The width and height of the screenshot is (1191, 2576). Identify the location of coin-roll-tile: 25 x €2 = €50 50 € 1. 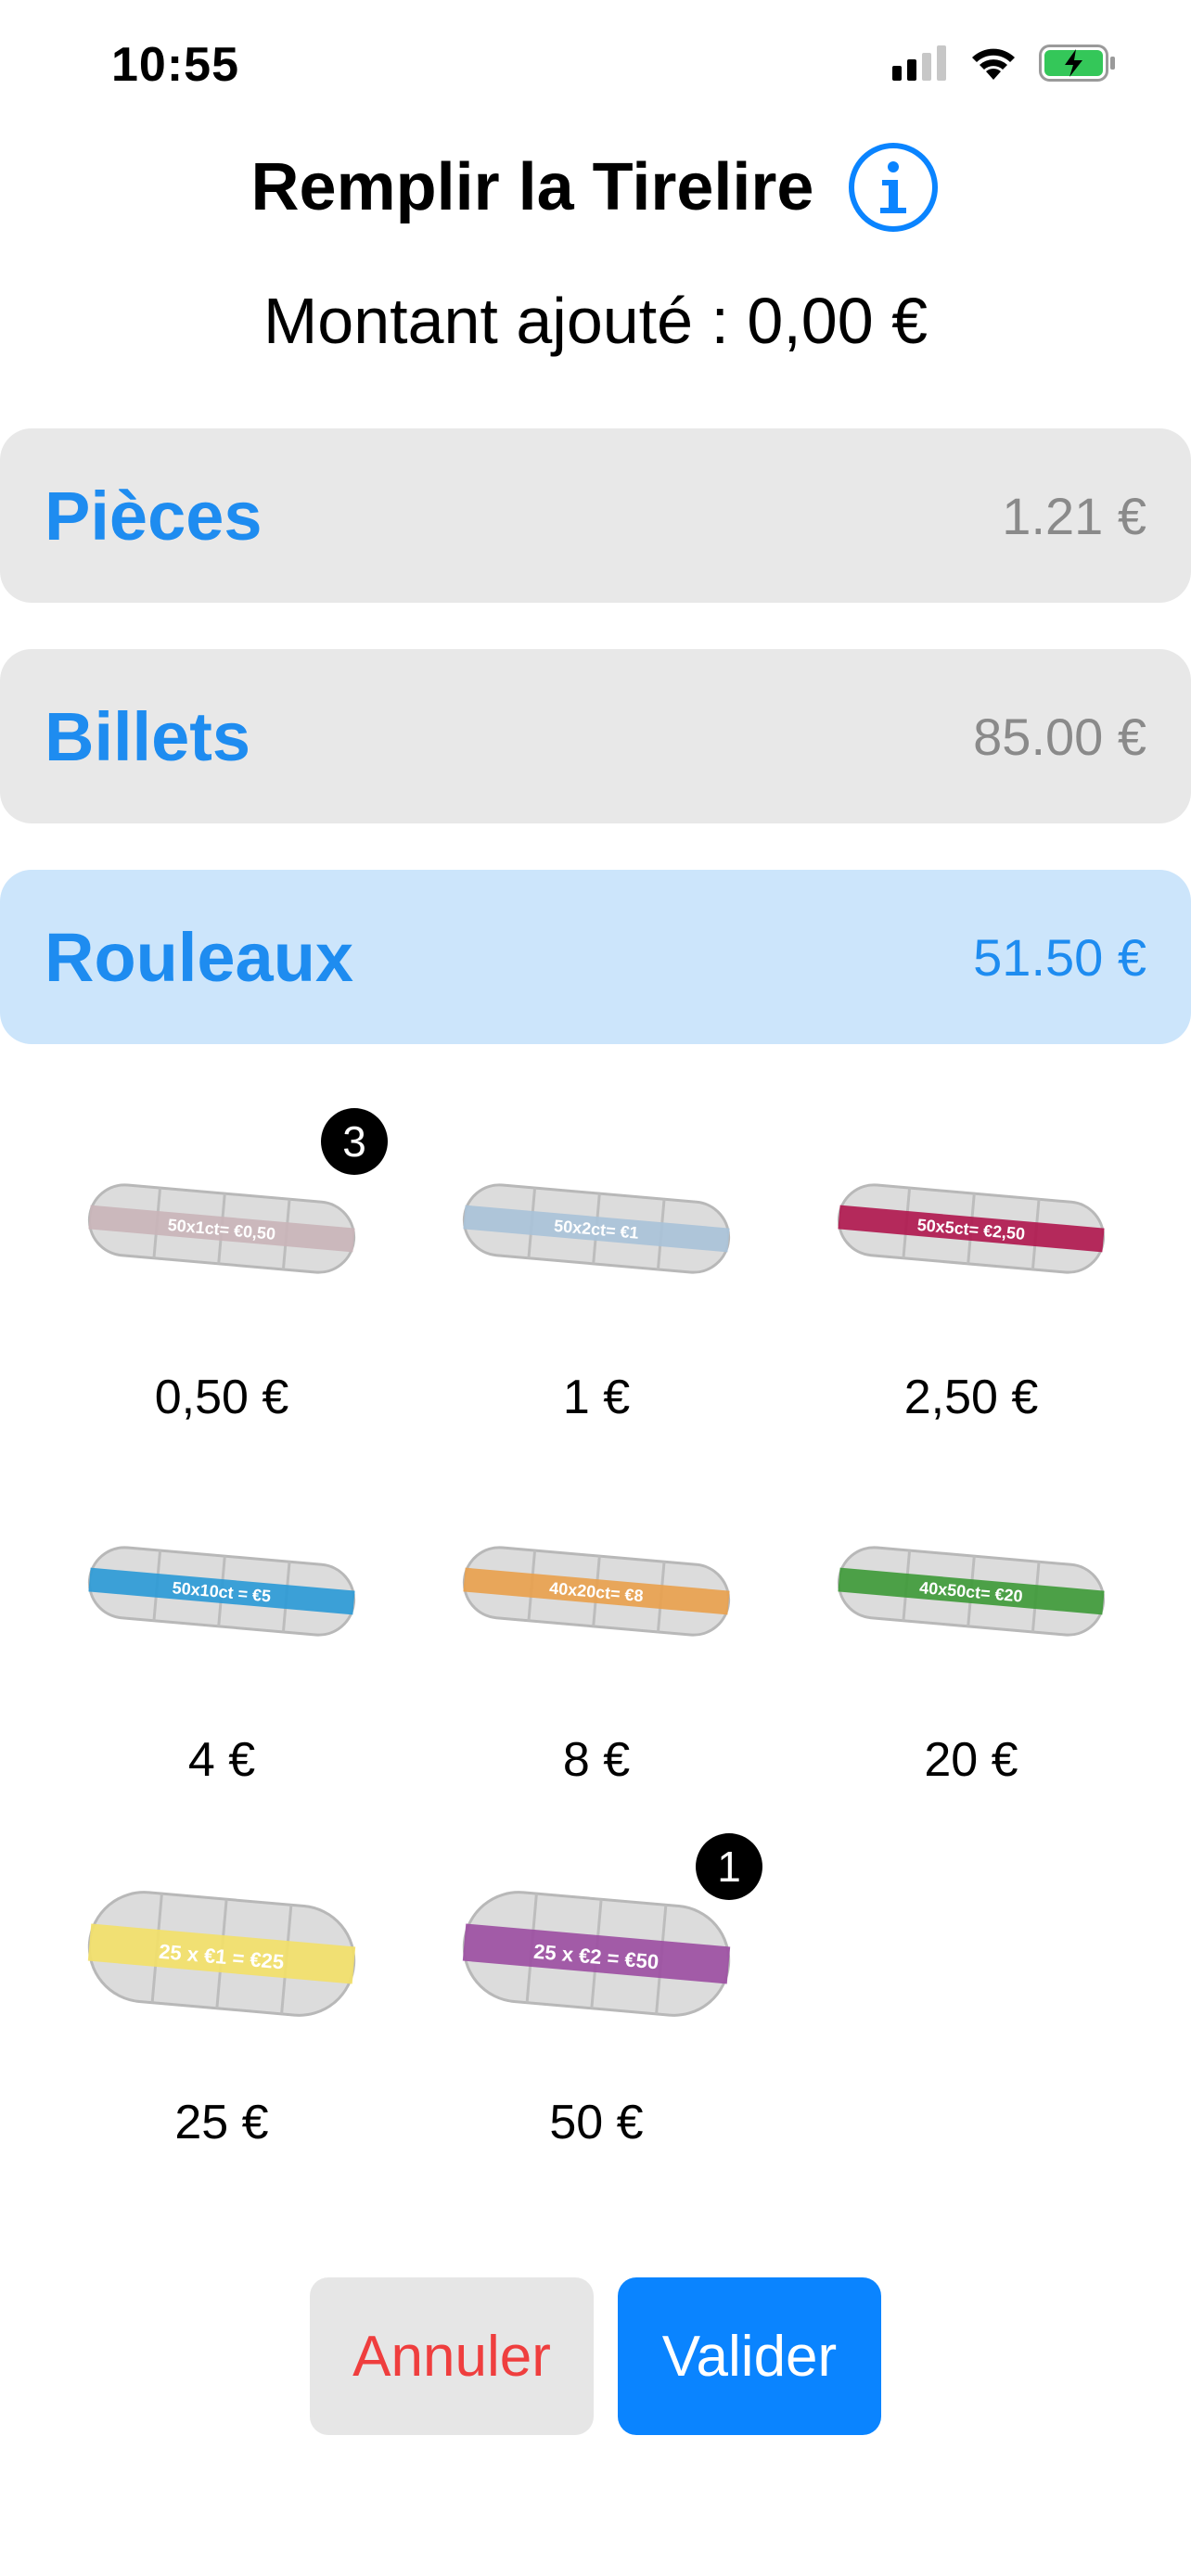
(602, 1991).